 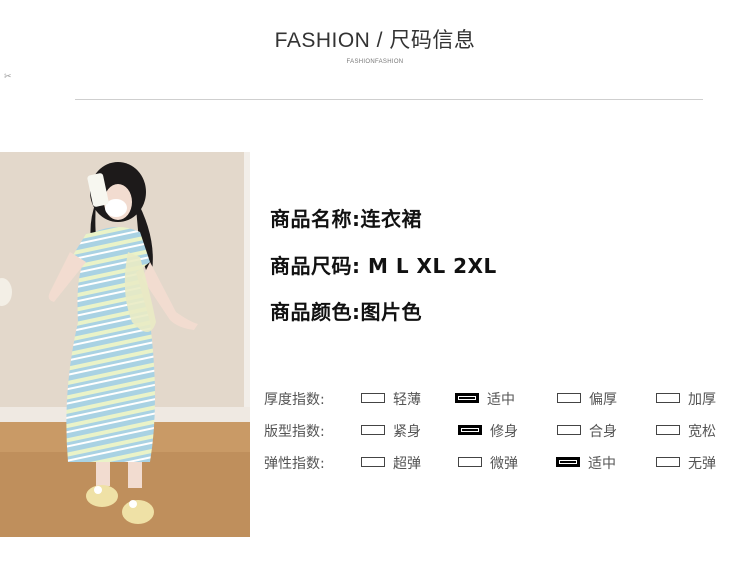 What do you see at coordinates (702, 464) in the screenshot?
I see `spec-option-label: 无弹` at bounding box center [702, 464].